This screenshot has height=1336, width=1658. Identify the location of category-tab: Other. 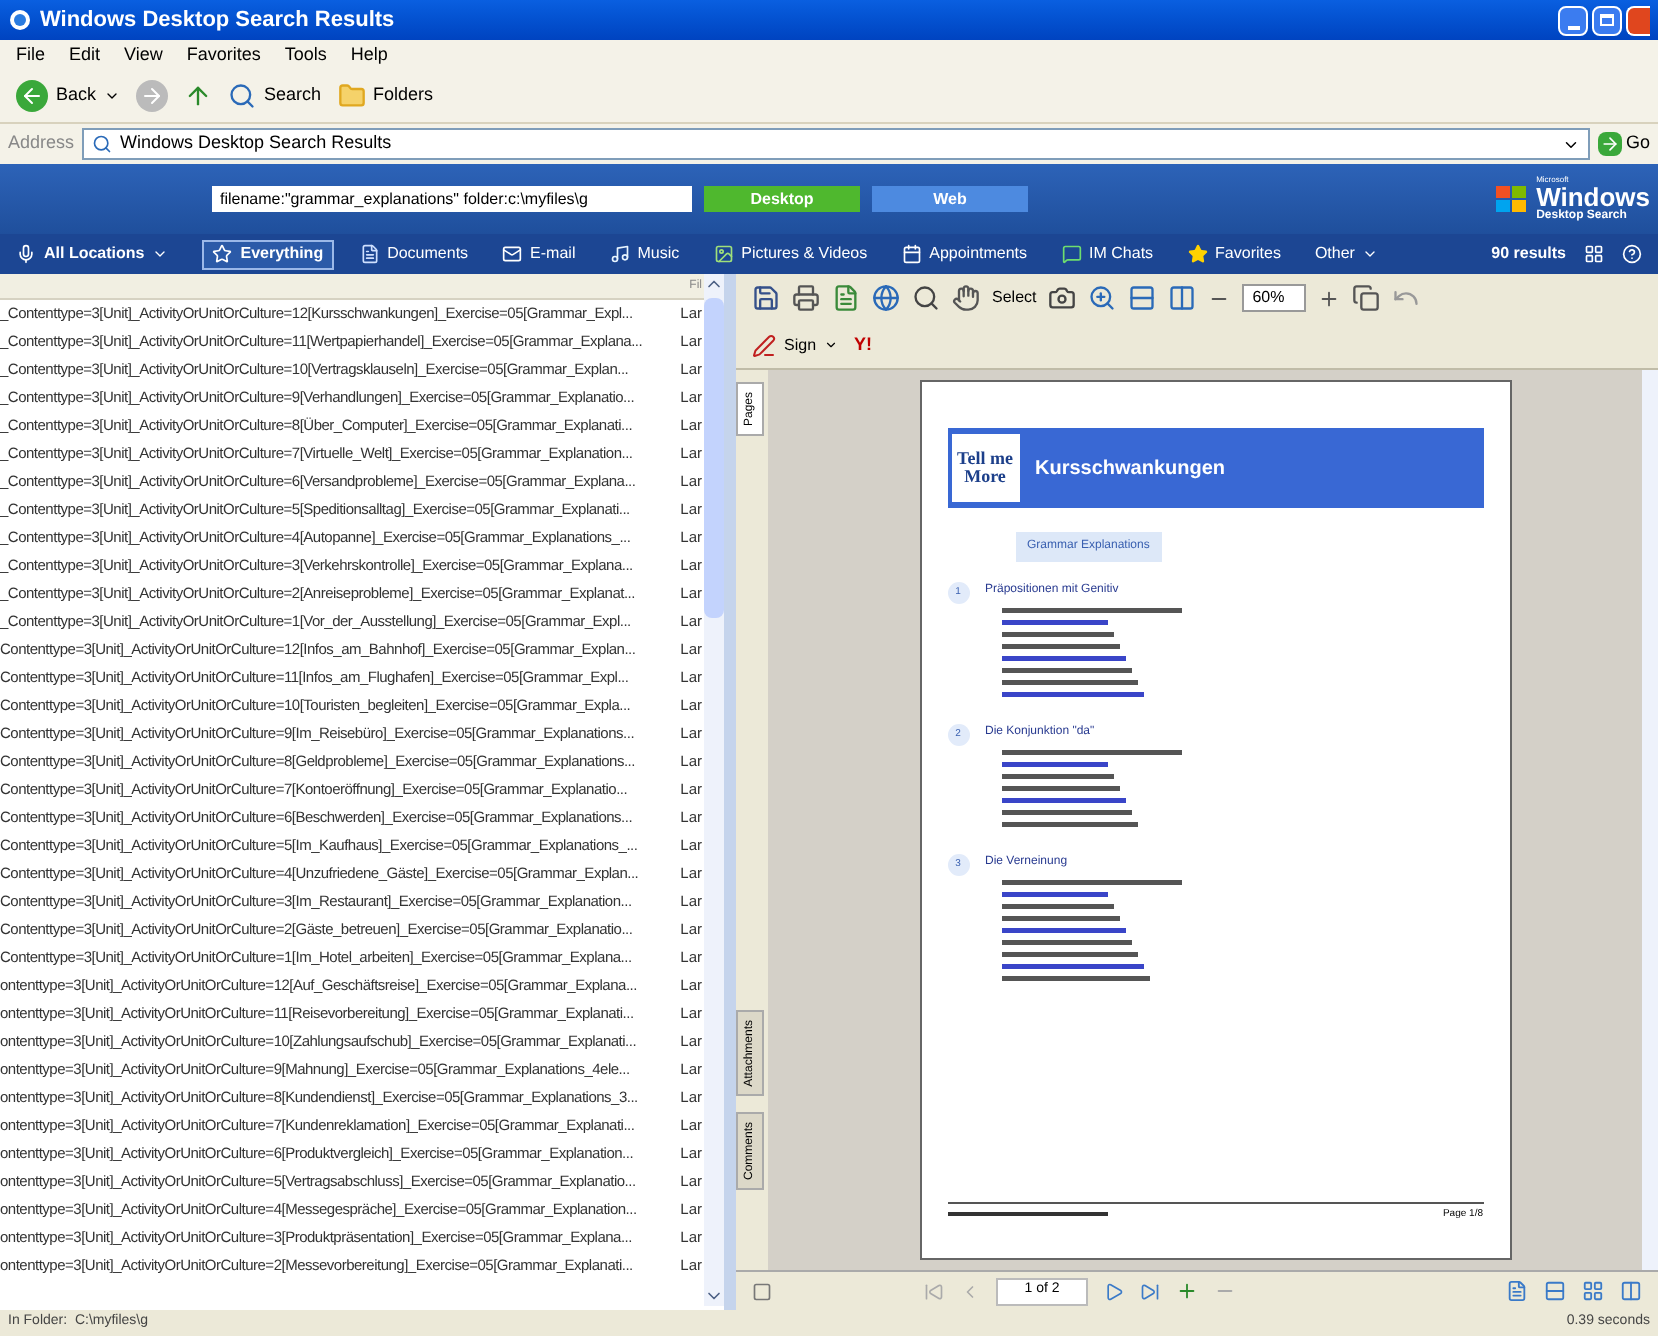
(1346, 254).